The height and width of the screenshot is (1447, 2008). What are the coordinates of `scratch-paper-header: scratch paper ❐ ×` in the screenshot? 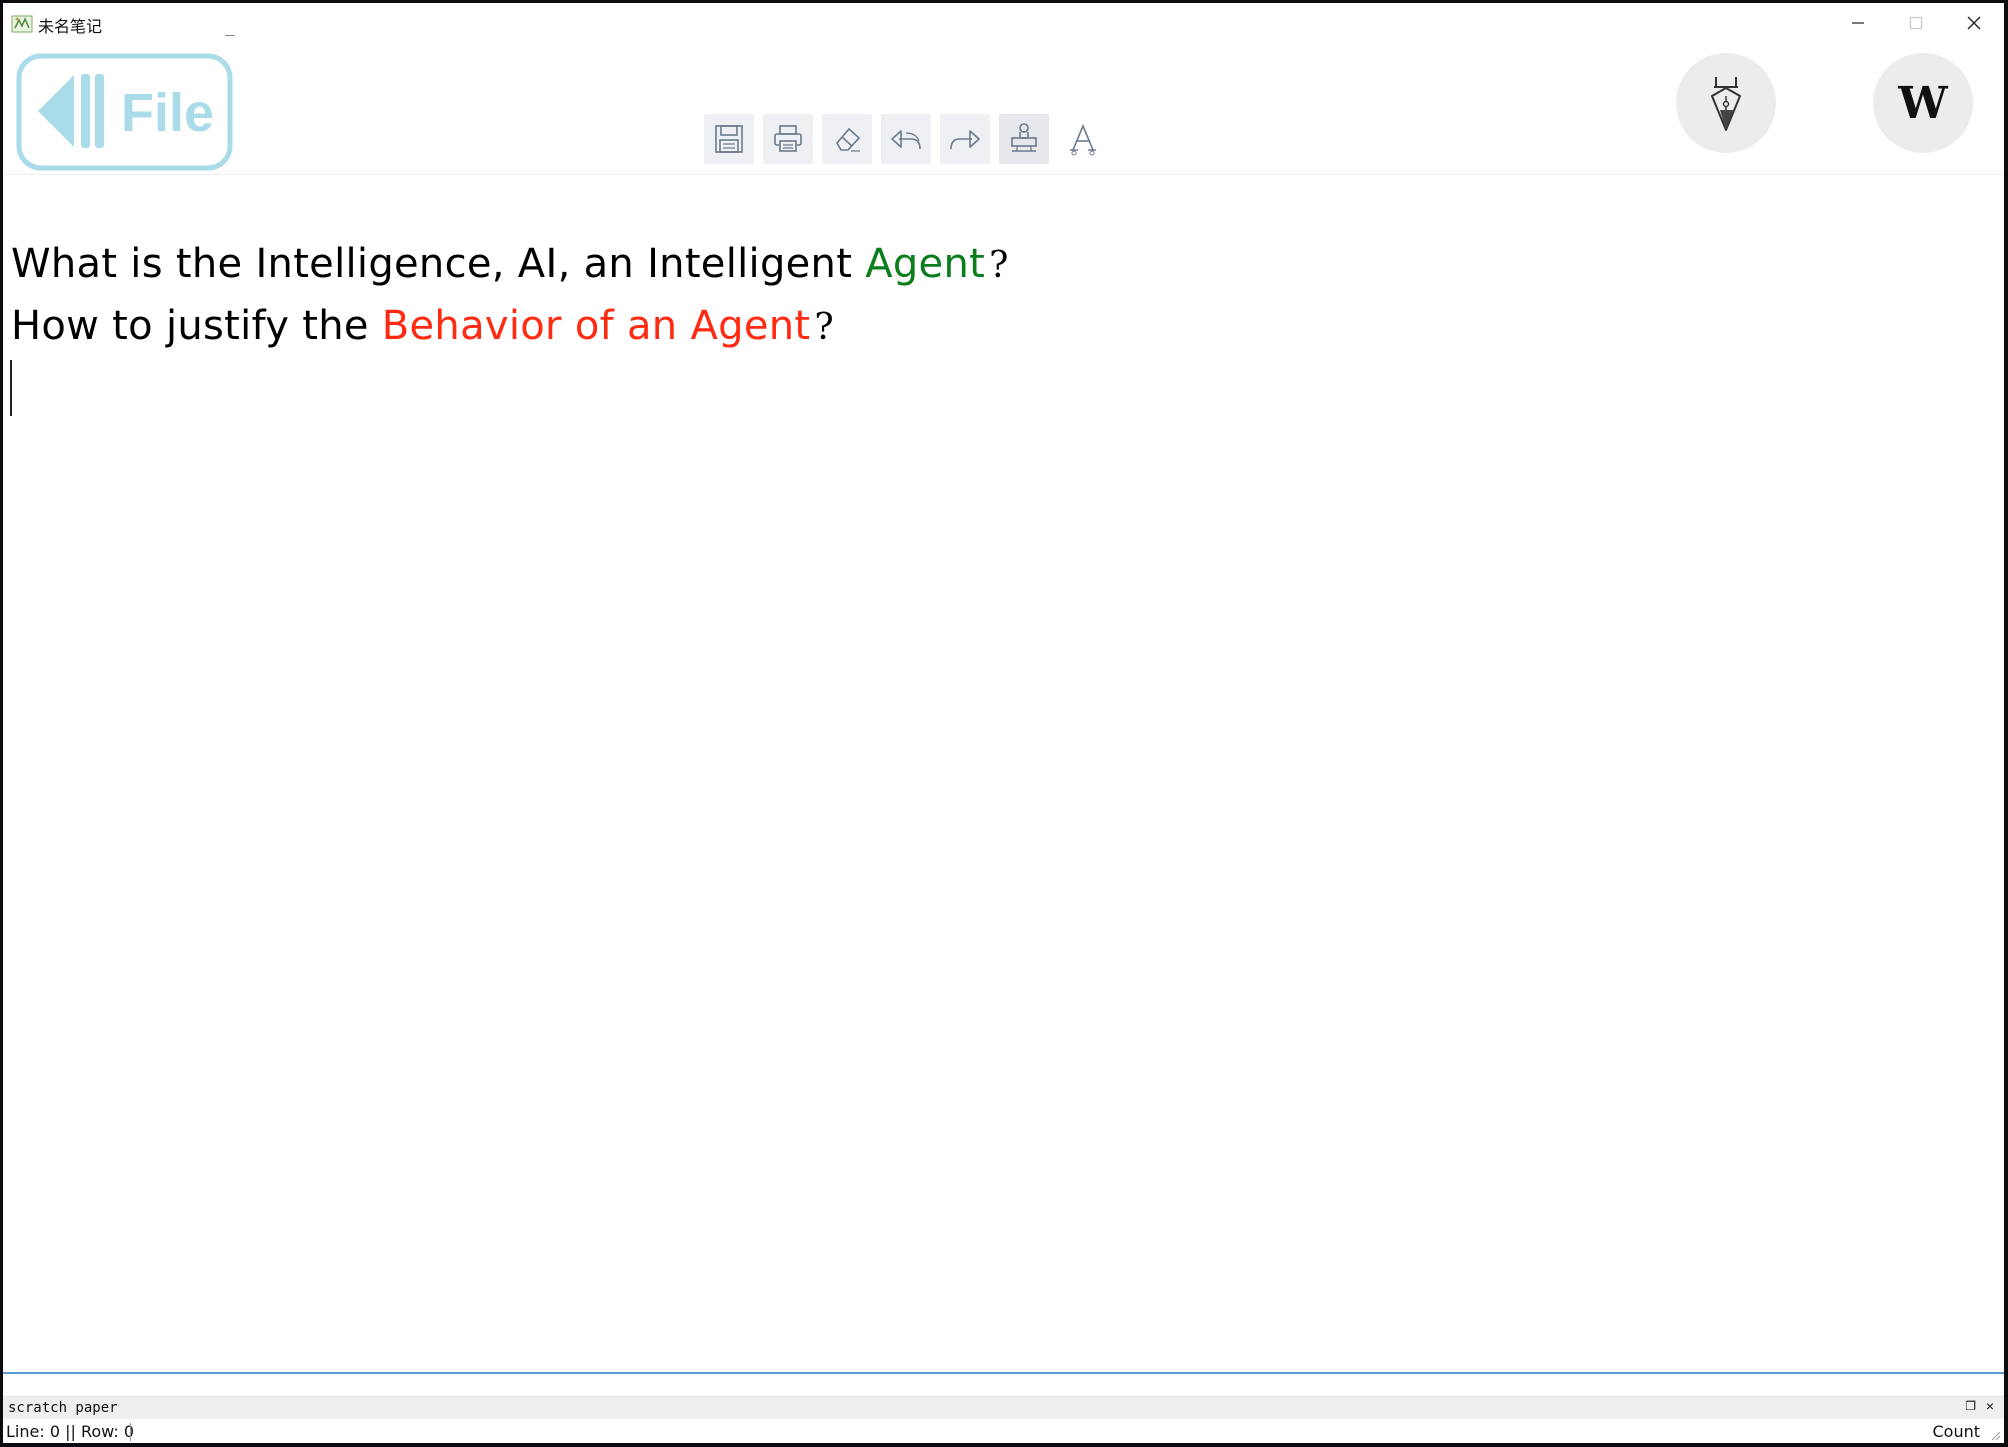 It's located at (1003, 1407).